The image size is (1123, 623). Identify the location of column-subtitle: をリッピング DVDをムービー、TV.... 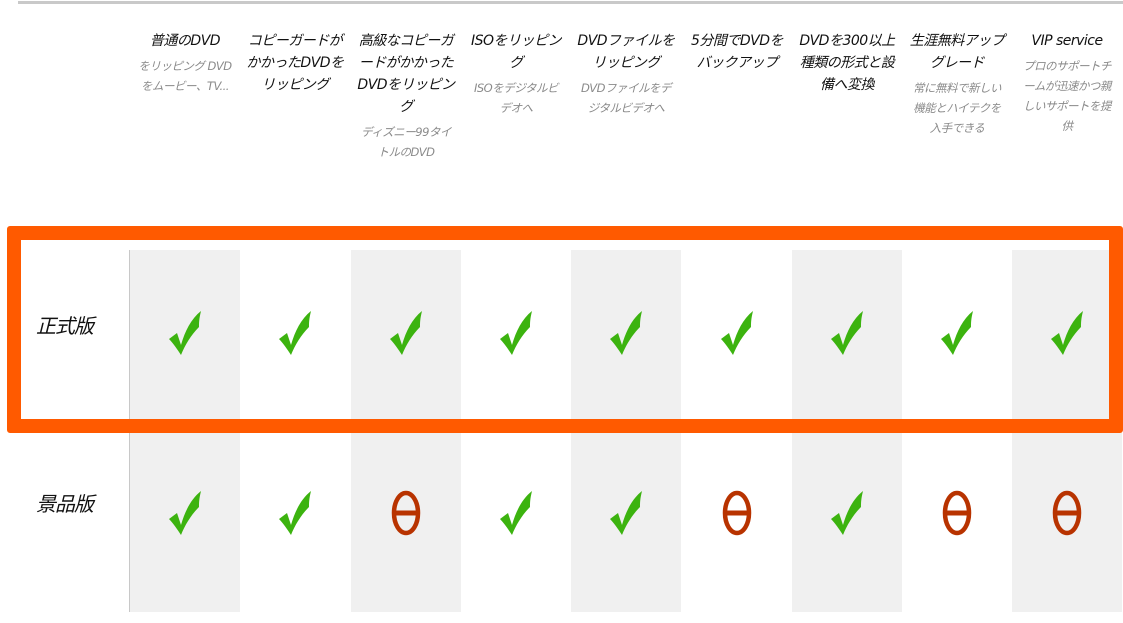
(185, 76).